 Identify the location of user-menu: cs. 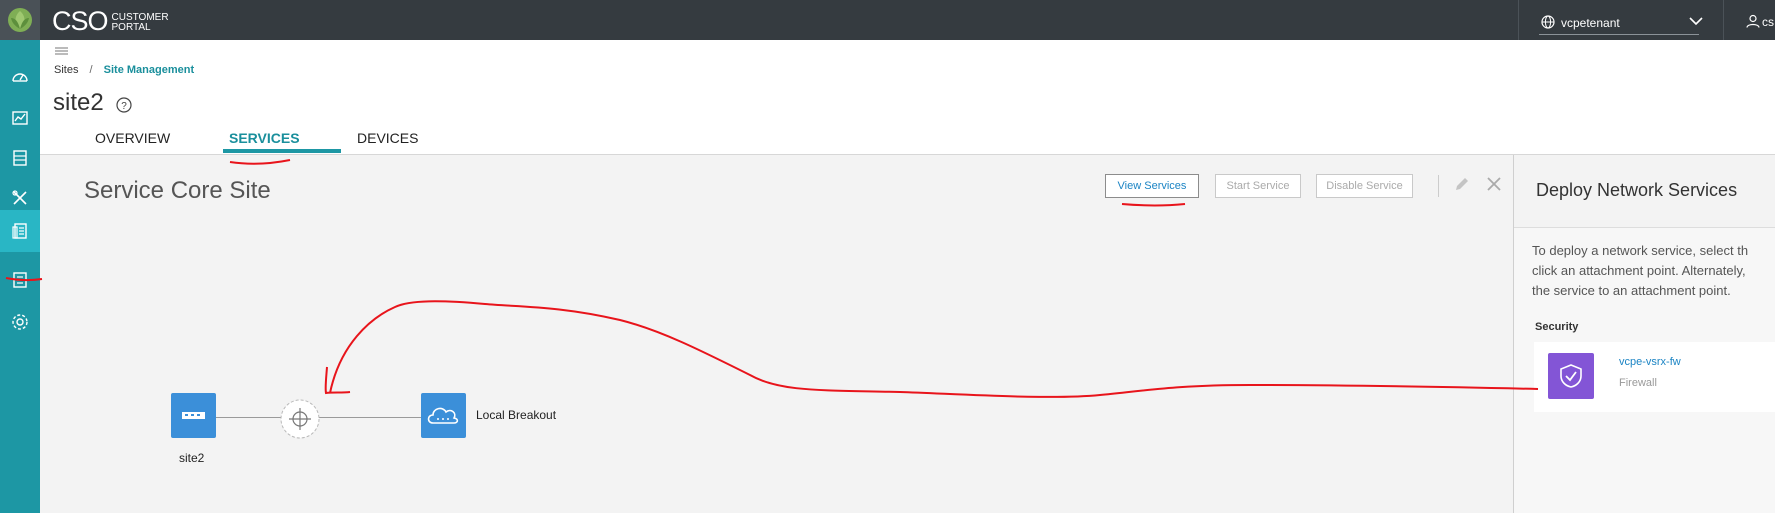
(1749, 20).